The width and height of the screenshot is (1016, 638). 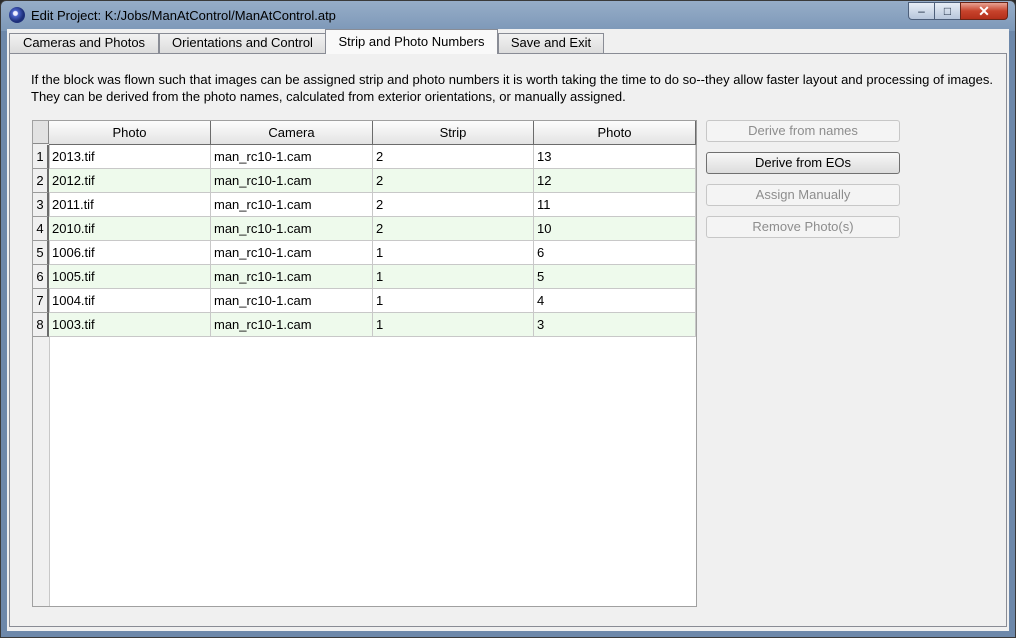 I want to click on table-row: 4 2010.tif man_rc10-1.cam 2 10, so click(x=364, y=229).